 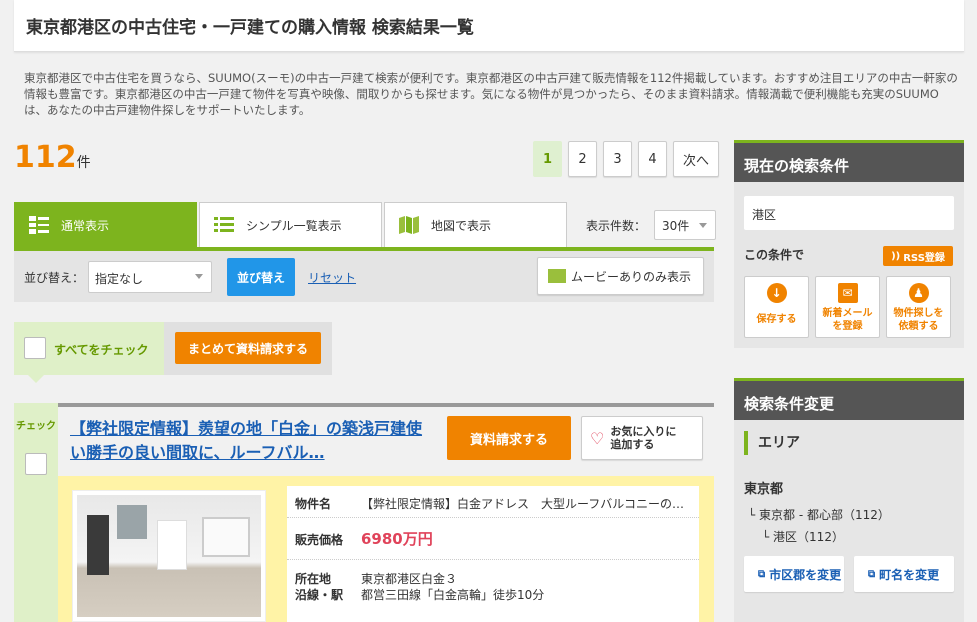 What do you see at coordinates (224, 224) in the screenshot?
I see `list-icon` at bounding box center [224, 224].